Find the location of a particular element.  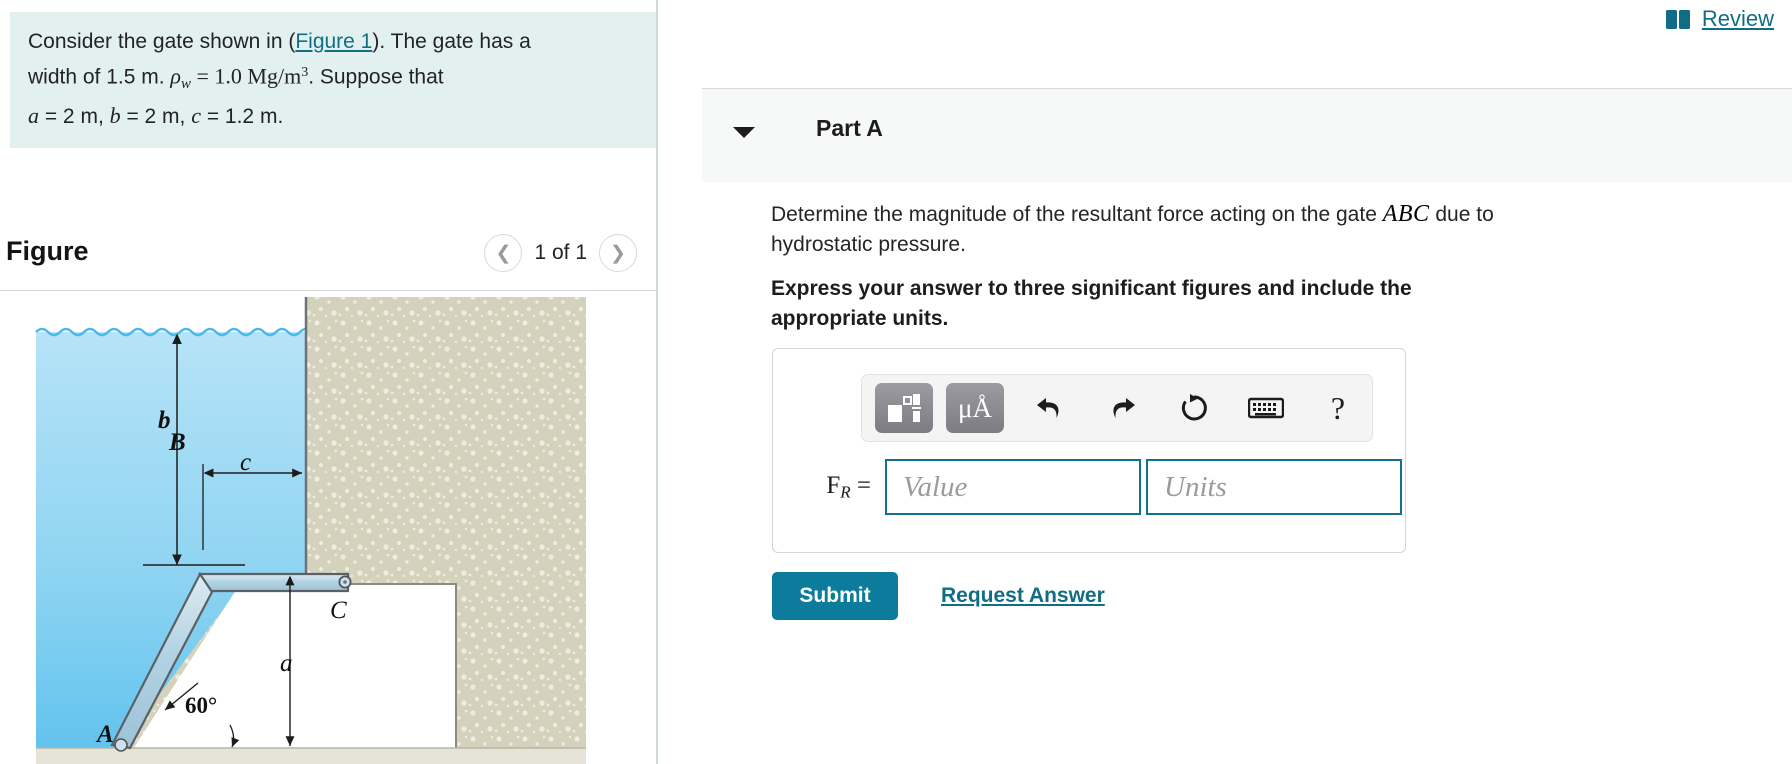

force-variable-label: FR = is located at coordinates (829, 487).